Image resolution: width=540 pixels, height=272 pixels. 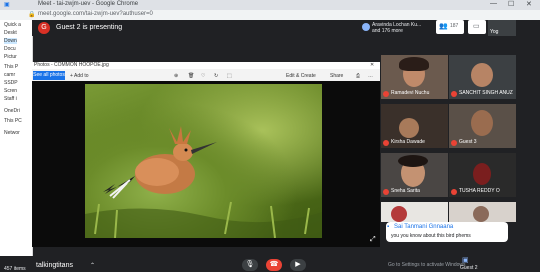 I want to click on rotate-icon: ↻, so click(x=216, y=76).